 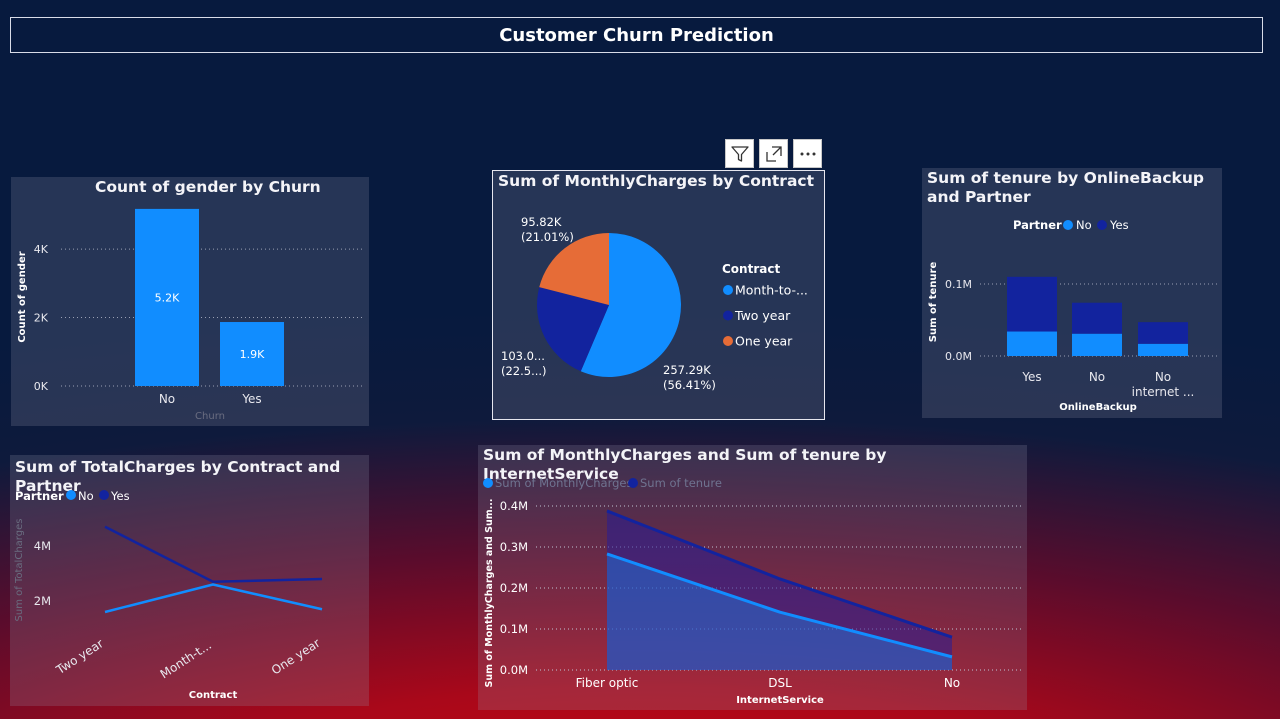 I want to click on y-tick-label: 2M, so click(x=42, y=601).